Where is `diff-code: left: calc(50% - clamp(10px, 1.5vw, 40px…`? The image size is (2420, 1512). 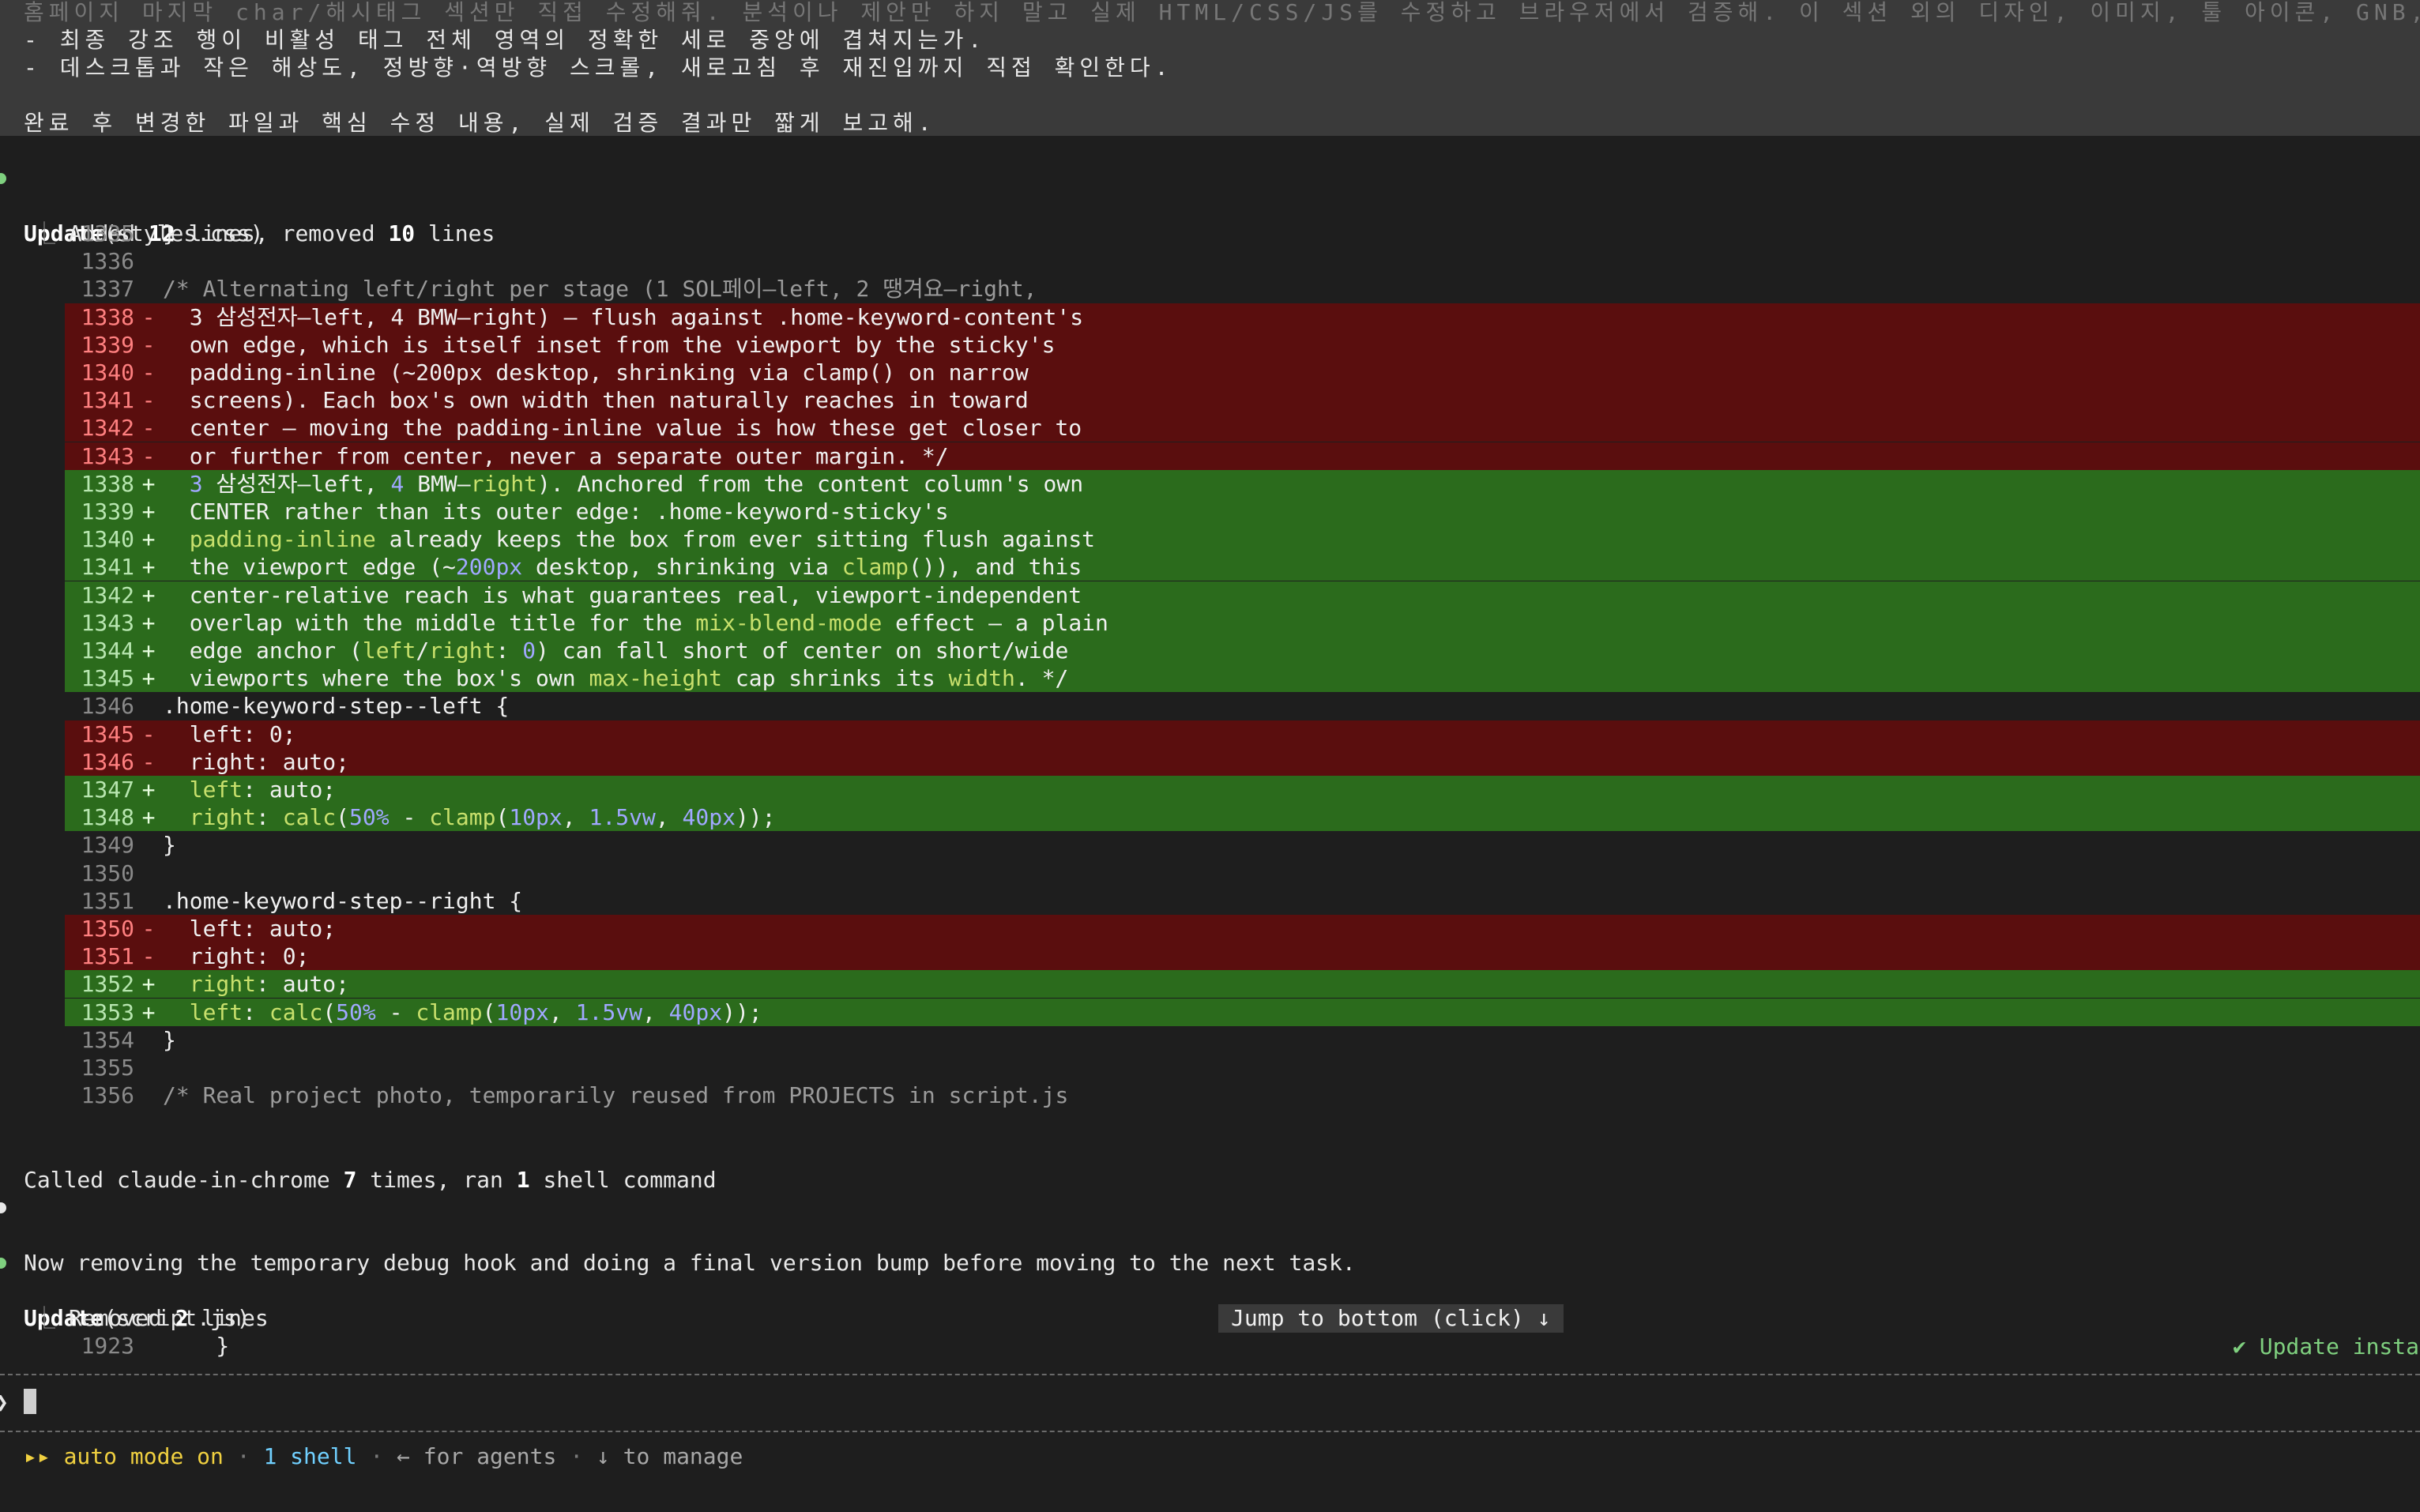 diff-code: left: calc(50% - clamp(10px, 1.5vw, 40px… is located at coordinates (475, 1012).